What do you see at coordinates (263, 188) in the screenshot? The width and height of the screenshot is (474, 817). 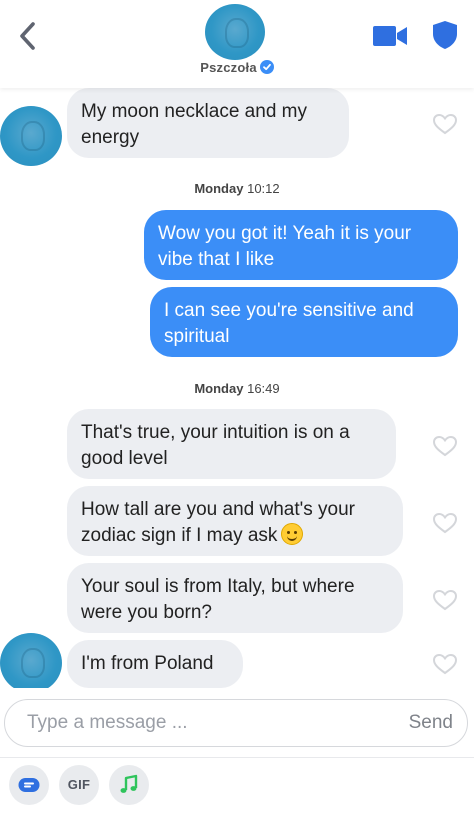 I see `timestamp-time: 10:12` at bounding box center [263, 188].